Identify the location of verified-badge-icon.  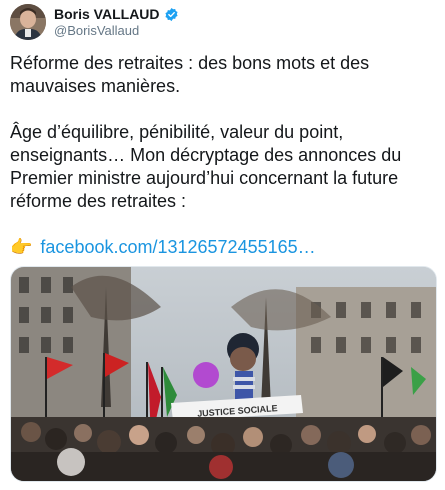
(171, 14).